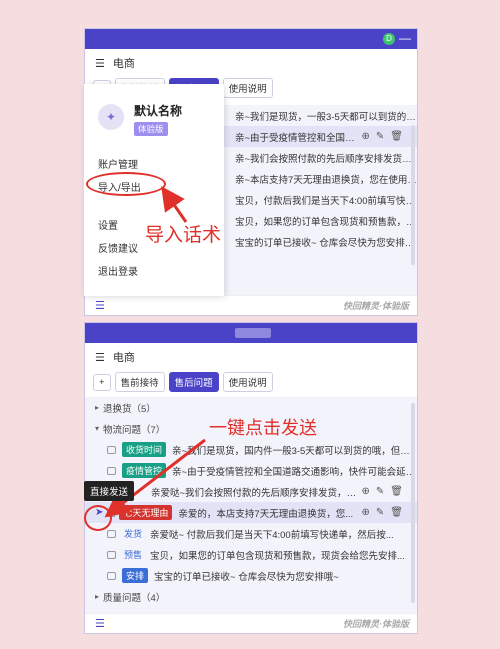  I want to click on arrow-import, so click(174, 204).